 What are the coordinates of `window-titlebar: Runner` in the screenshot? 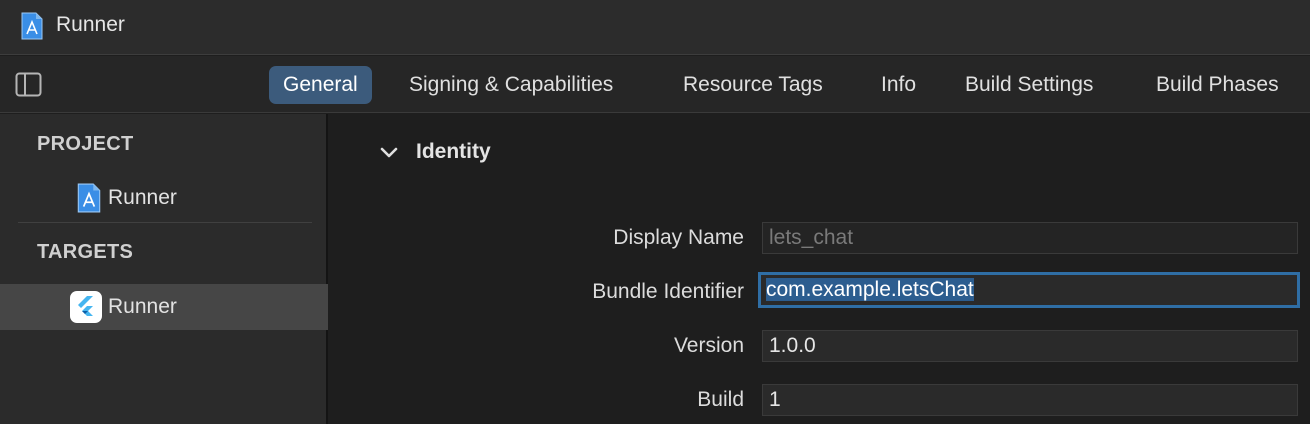 It's located at (655, 27).